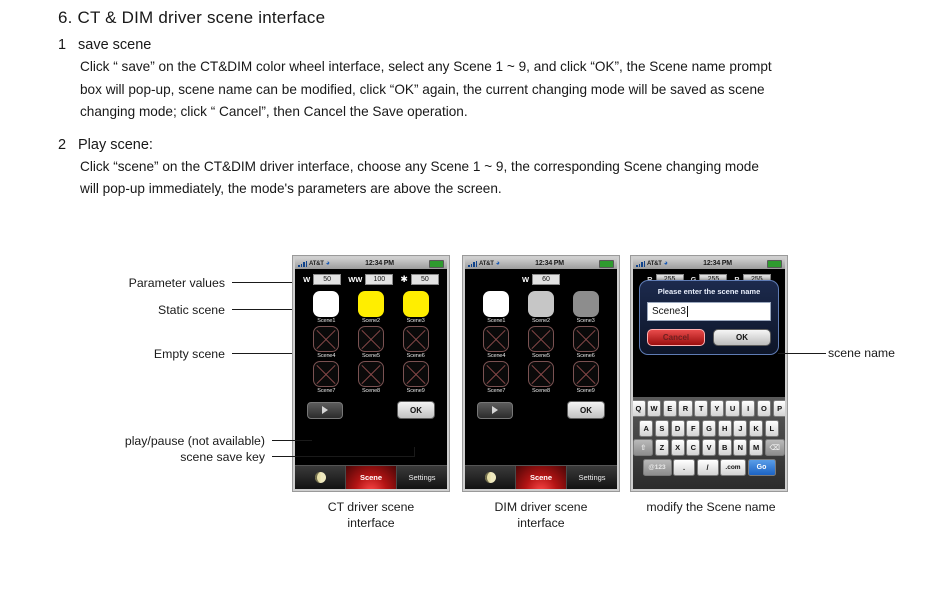 This screenshot has width=950, height=600. What do you see at coordinates (756, 447) in the screenshot?
I see `key-m: M` at bounding box center [756, 447].